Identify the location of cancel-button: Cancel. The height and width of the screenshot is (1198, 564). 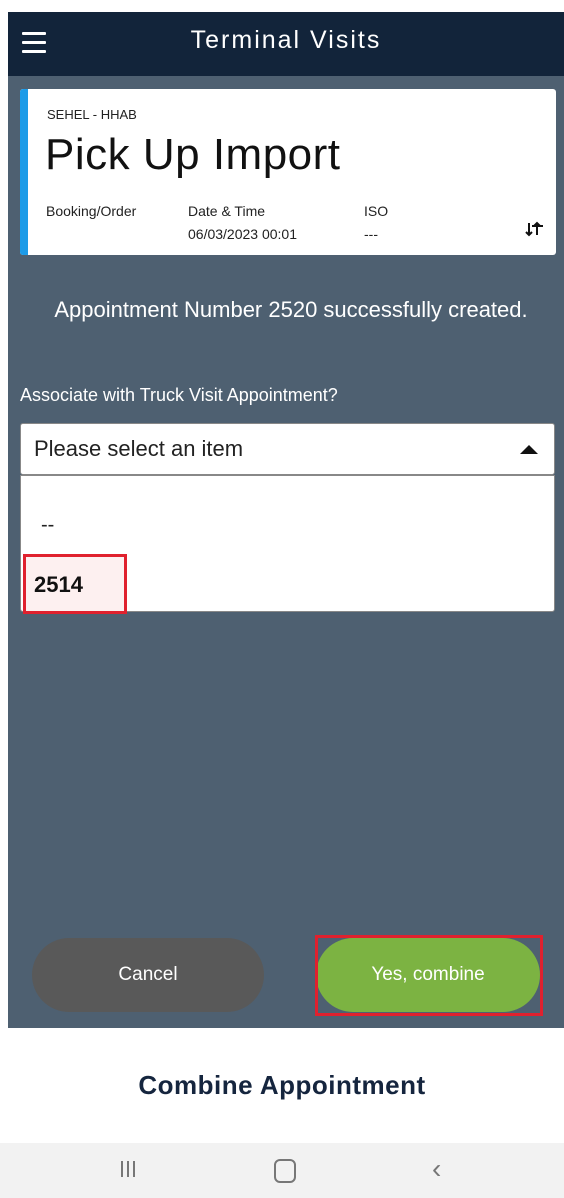
(148, 975).